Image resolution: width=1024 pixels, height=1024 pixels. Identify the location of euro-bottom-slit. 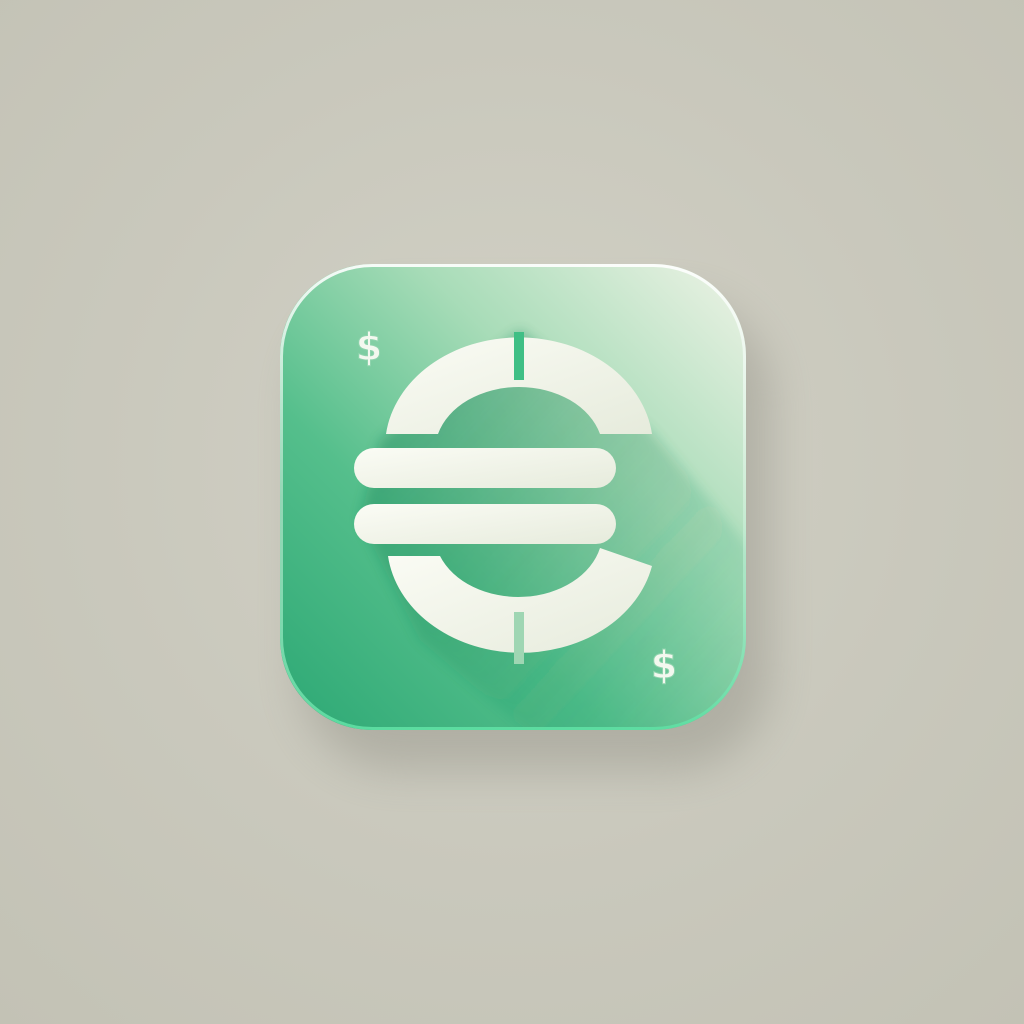
(519, 638).